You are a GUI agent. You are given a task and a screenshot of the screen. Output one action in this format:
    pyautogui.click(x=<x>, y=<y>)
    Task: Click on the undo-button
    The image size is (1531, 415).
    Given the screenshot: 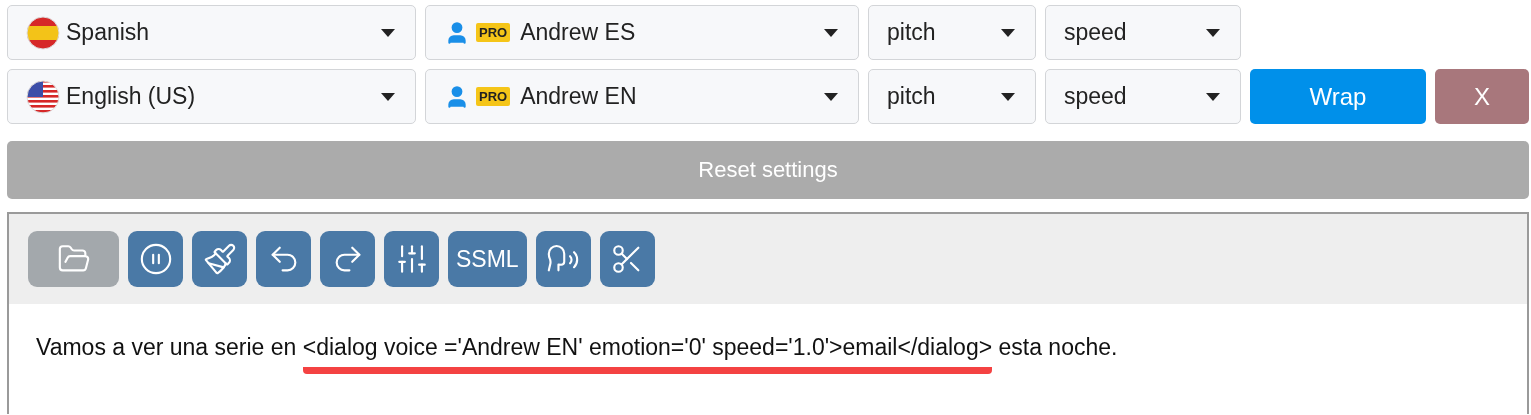 What is the action you would take?
    pyautogui.click(x=283, y=259)
    